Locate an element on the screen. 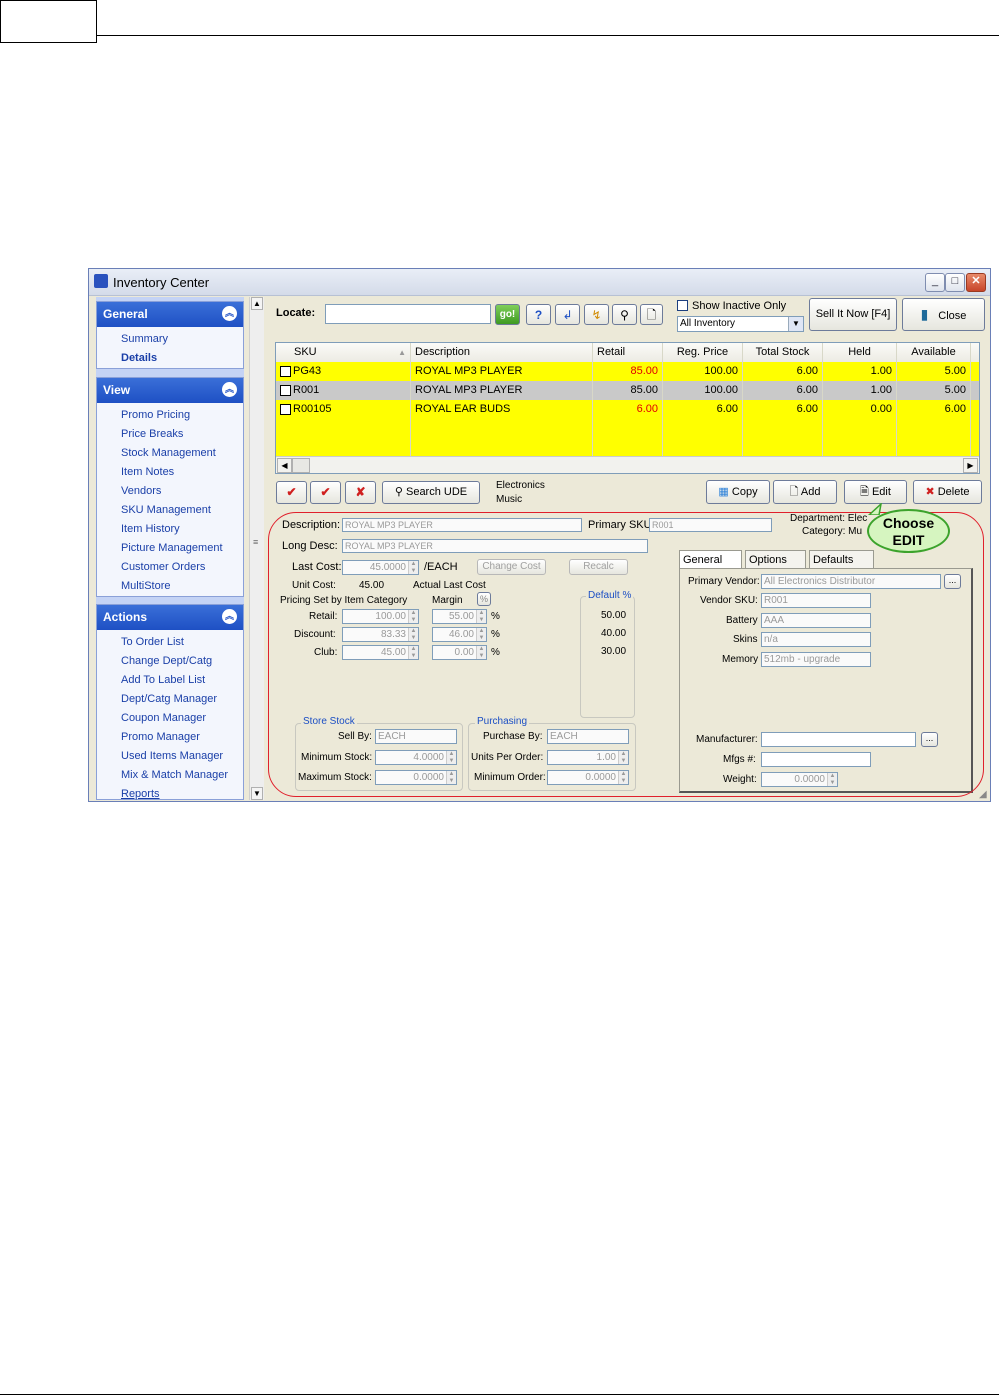  delete-x-icon: ✖ is located at coordinates (930, 492).